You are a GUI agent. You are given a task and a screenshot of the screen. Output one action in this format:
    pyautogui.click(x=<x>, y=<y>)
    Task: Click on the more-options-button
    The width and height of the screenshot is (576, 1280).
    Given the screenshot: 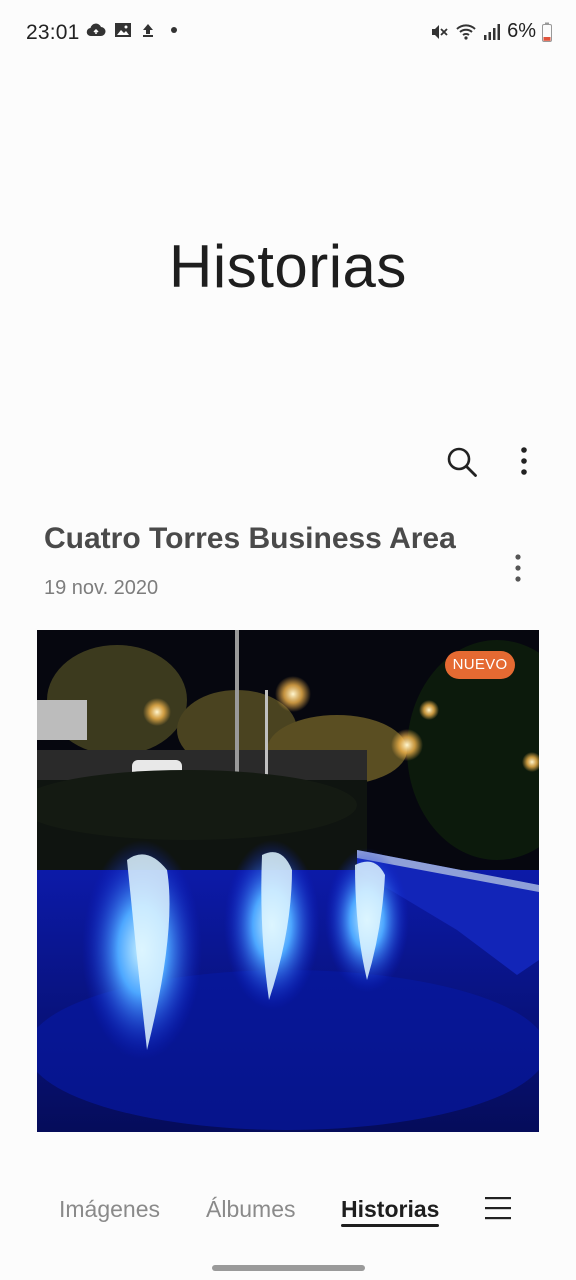 What is the action you would take?
    pyautogui.click(x=524, y=462)
    